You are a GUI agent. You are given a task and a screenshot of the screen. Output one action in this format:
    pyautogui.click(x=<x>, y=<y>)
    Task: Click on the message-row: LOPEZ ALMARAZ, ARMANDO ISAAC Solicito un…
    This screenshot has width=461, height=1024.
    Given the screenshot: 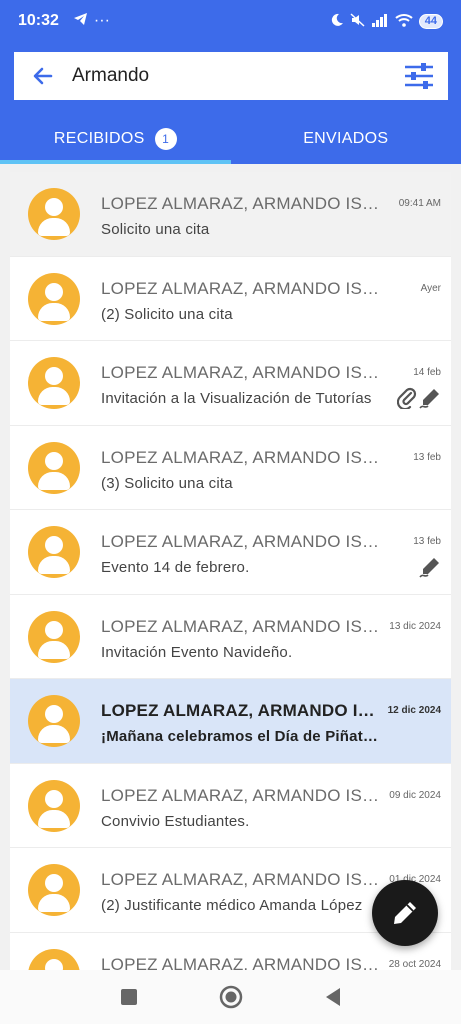 What is the action you would take?
    pyautogui.click(x=230, y=214)
    